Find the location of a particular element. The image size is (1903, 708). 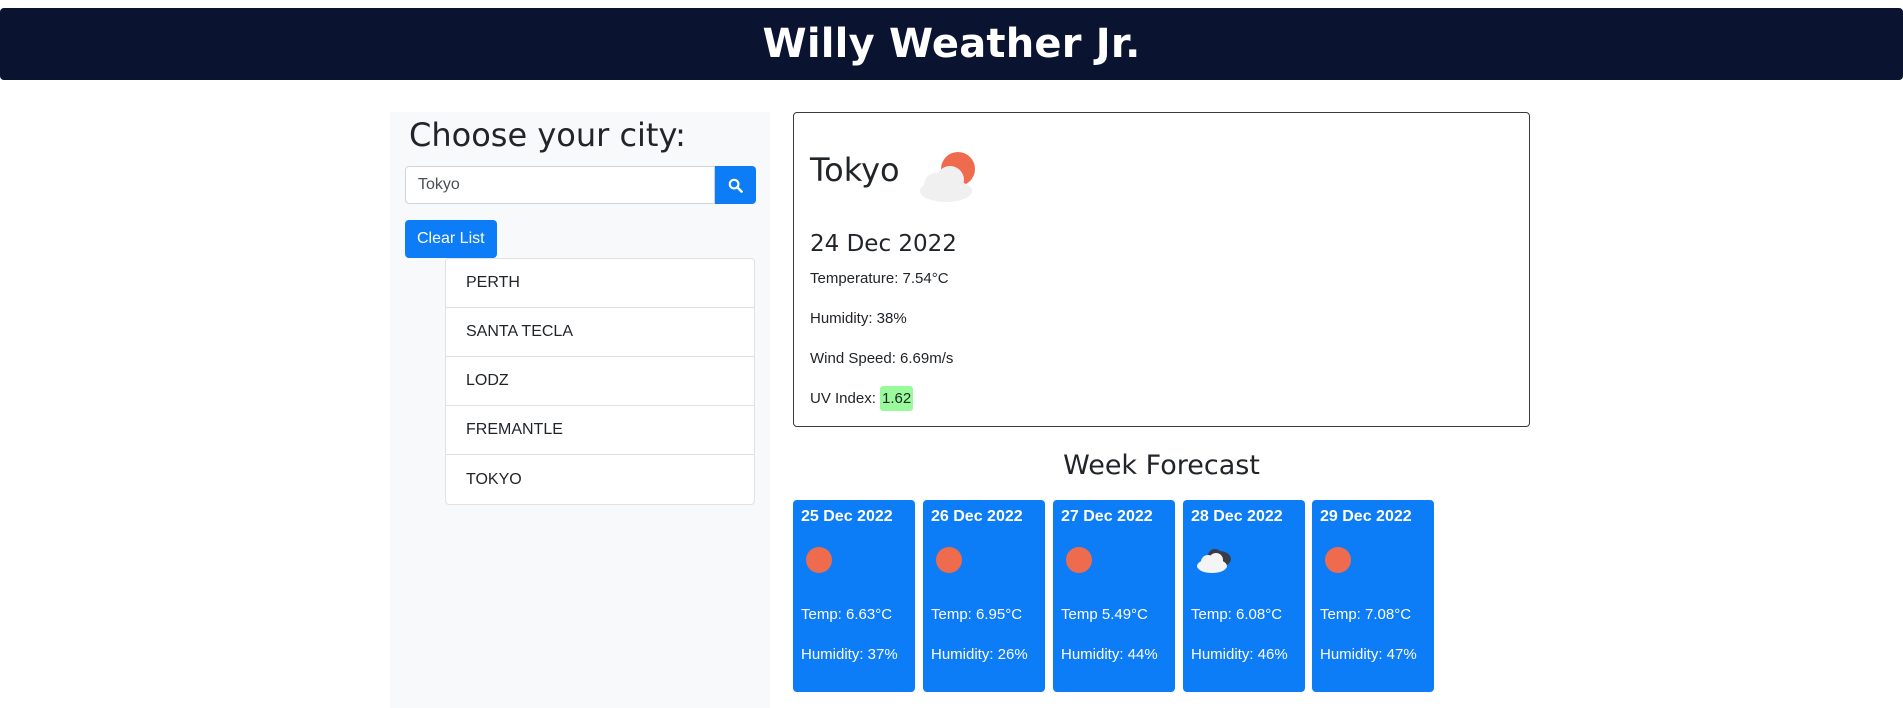

forecast-day-card: 25 Dec 2022 Temp: 6.63°C Humidity: 37% is located at coordinates (854, 596).